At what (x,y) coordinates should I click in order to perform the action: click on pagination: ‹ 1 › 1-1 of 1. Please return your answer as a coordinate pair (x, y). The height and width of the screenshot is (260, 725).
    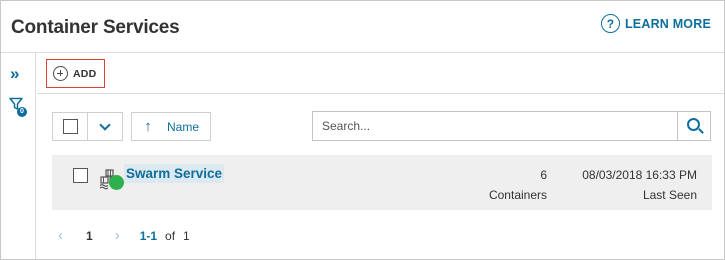
    Looking at the image, I should click on (124, 235).